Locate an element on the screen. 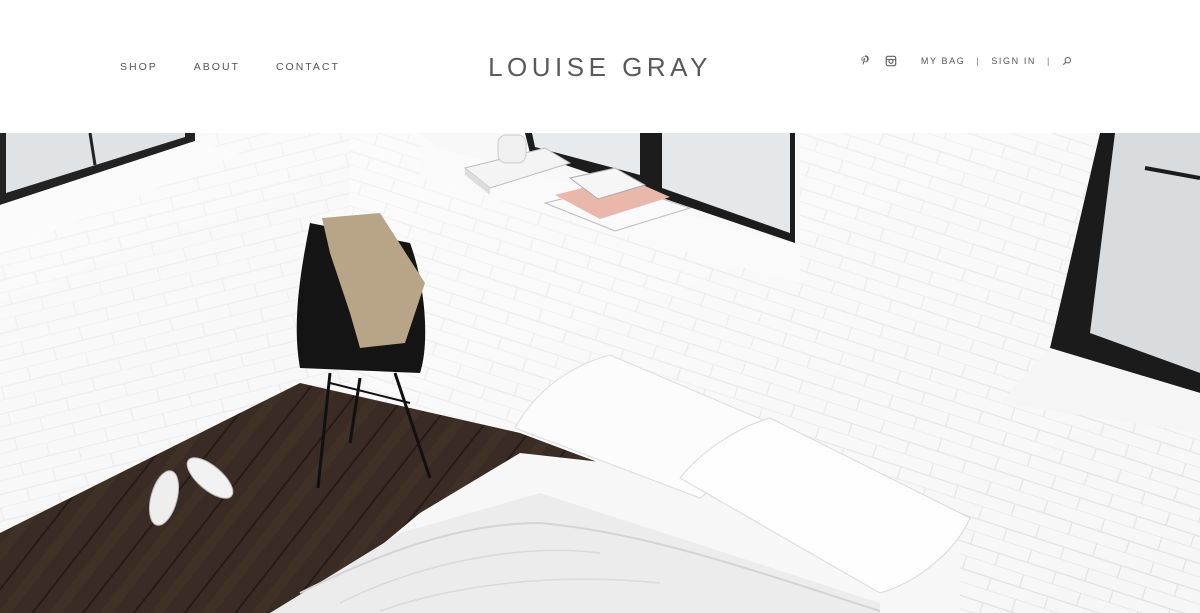 This screenshot has height=613, width=1200. instagram-icon is located at coordinates (891, 61).